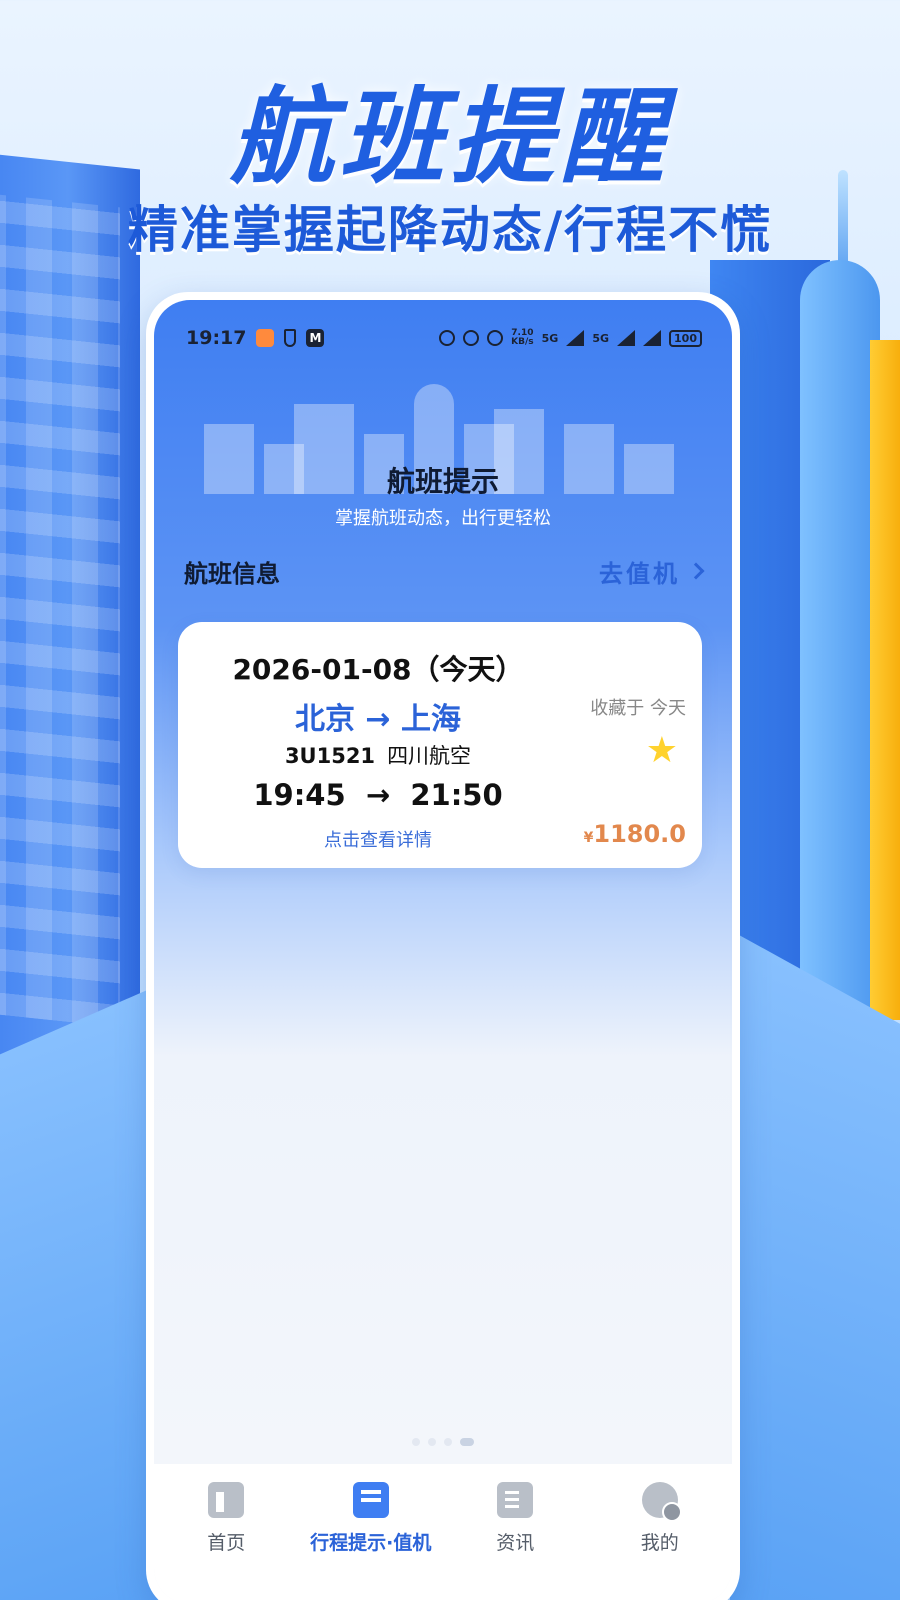 The height and width of the screenshot is (1600, 900). What do you see at coordinates (685, 338) in the screenshot?
I see `battery-icon: 100` at bounding box center [685, 338].